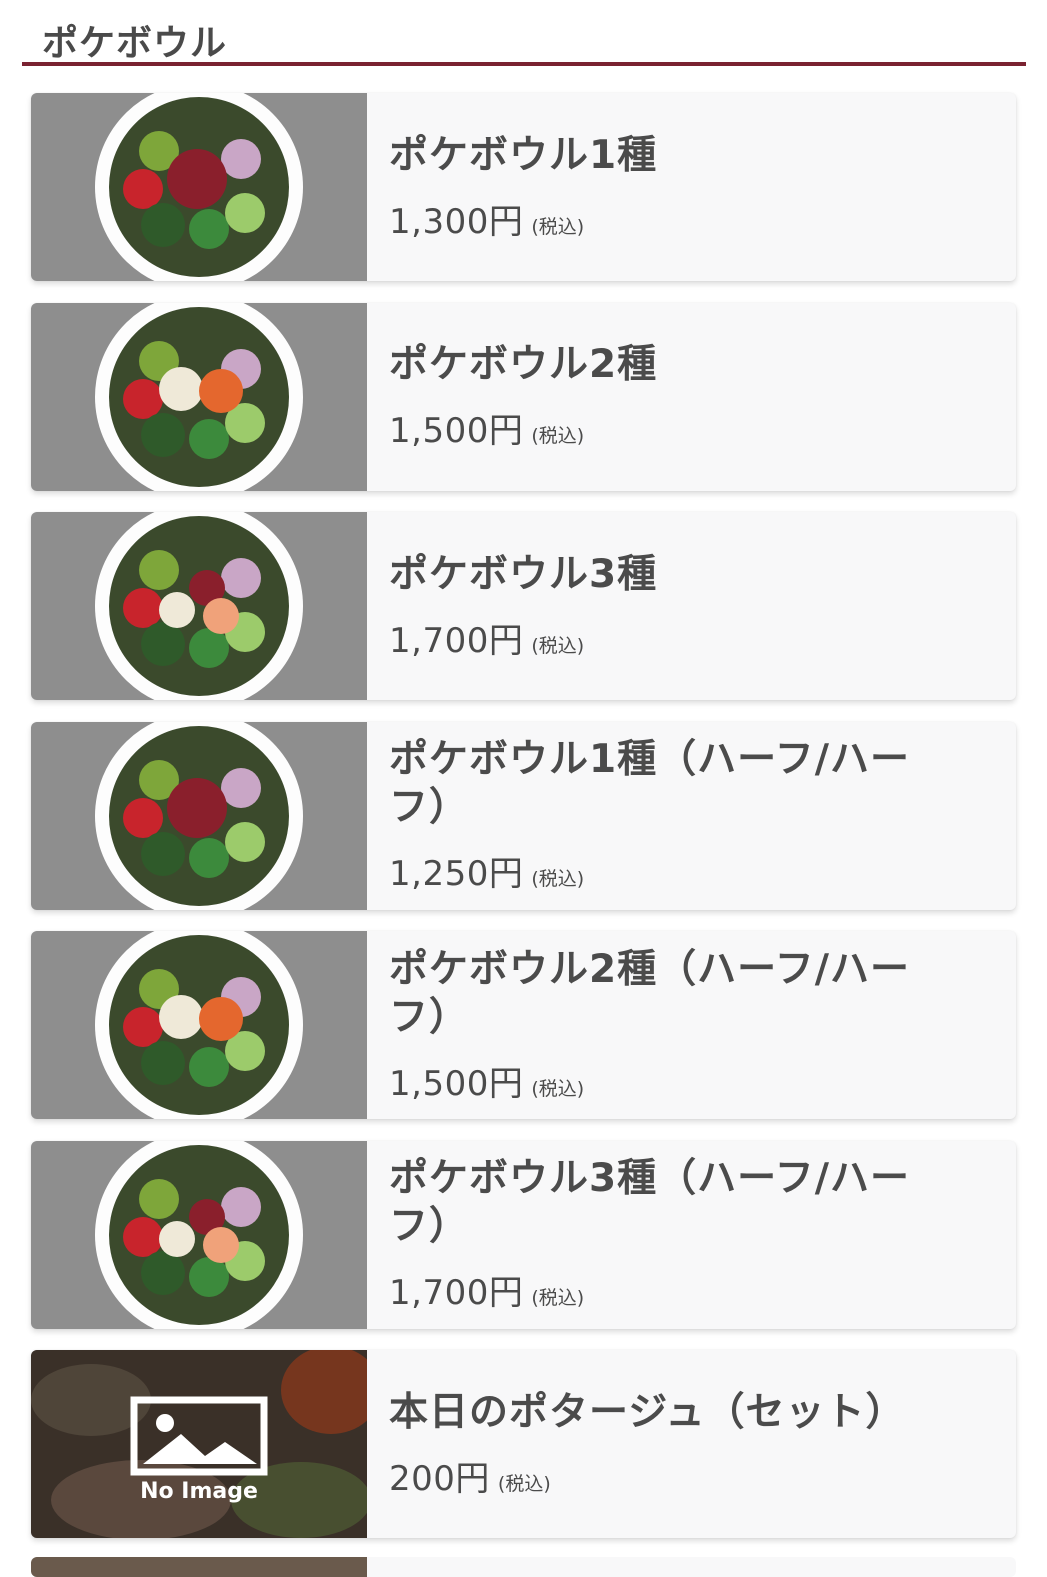  What do you see at coordinates (672, 187) in the screenshot?
I see `menu-item-info: ポケボウル1種 1,300円 (税込)` at bounding box center [672, 187].